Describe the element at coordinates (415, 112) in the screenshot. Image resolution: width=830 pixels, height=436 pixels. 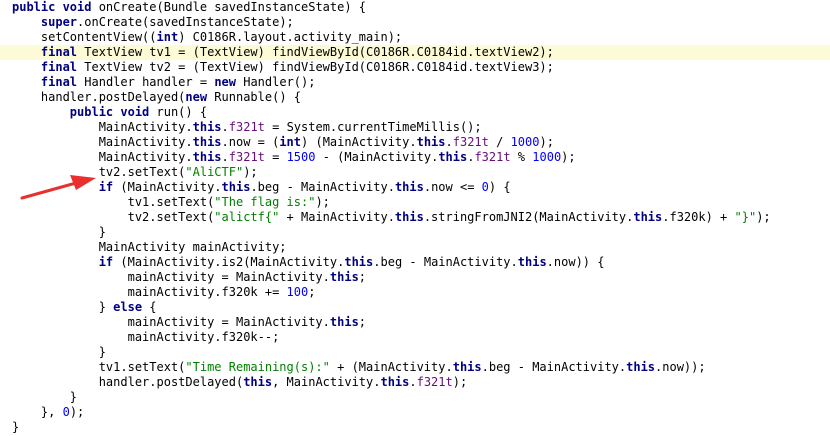
I see `code-line: public void run() {` at that location.